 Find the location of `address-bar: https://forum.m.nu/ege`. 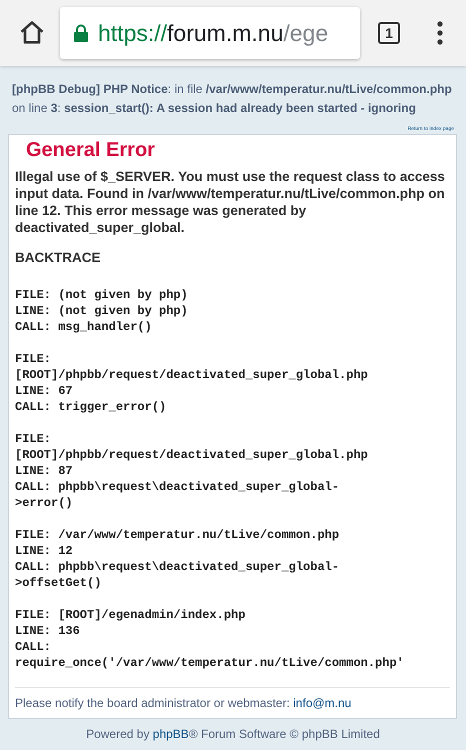

address-bar: https://forum.m.nu/ege is located at coordinates (210, 33).